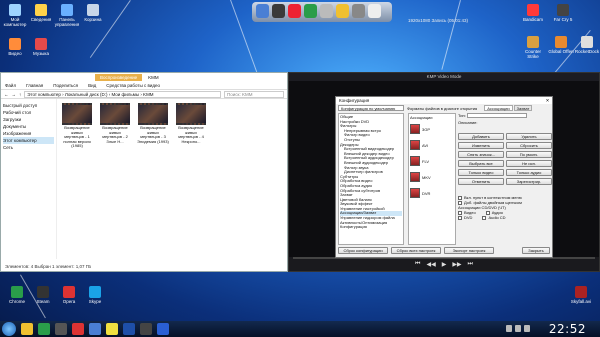  What do you see at coordinates (468, 123) in the screenshot?
I see `description-label: Описание:` at bounding box center [468, 123].